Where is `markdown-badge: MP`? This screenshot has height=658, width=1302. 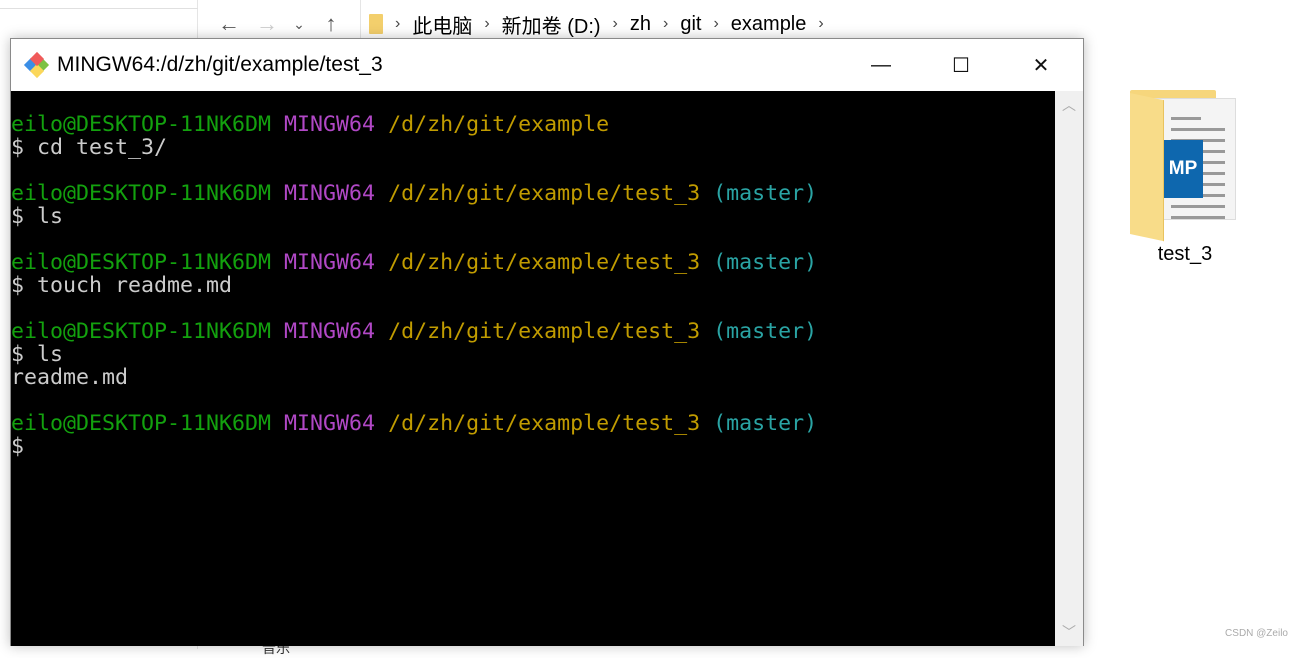
markdown-badge: MP is located at coordinates (1183, 169).